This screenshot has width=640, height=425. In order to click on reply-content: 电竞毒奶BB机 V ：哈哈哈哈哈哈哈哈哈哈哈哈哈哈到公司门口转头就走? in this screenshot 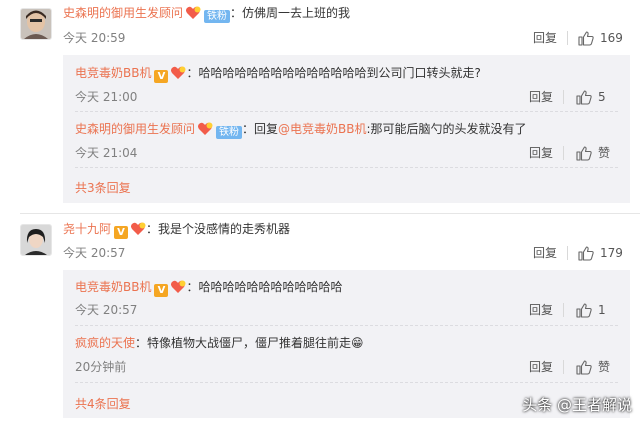, I will do `click(278, 73)`.